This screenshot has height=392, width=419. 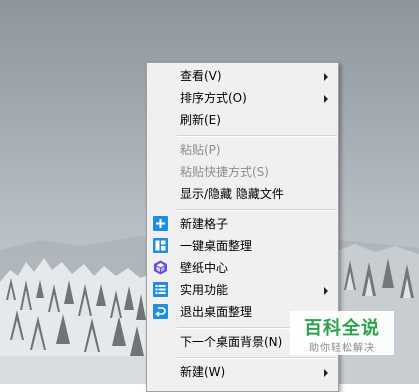 What do you see at coordinates (242, 76) in the screenshot?
I see `menu-item-view: 查看(V)` at bounding box center [242, 76].